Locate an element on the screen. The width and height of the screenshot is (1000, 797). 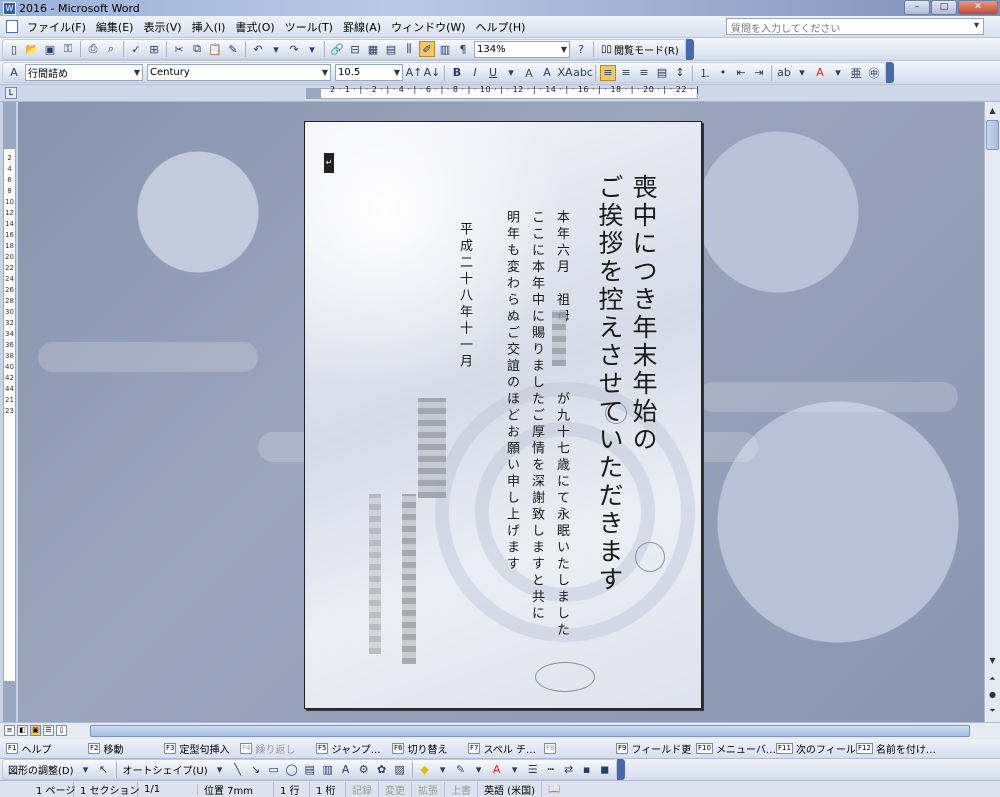
previous-page-icon: ⏶ is located at coordinates (992, 679).